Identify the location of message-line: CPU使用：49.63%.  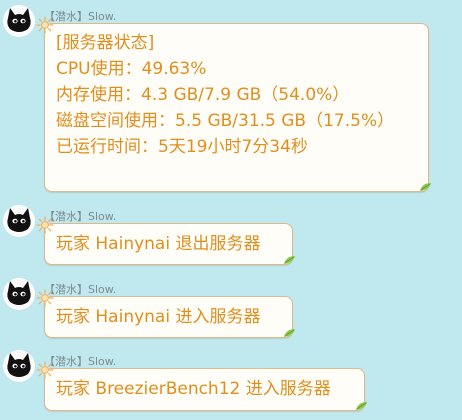
(131, 69).